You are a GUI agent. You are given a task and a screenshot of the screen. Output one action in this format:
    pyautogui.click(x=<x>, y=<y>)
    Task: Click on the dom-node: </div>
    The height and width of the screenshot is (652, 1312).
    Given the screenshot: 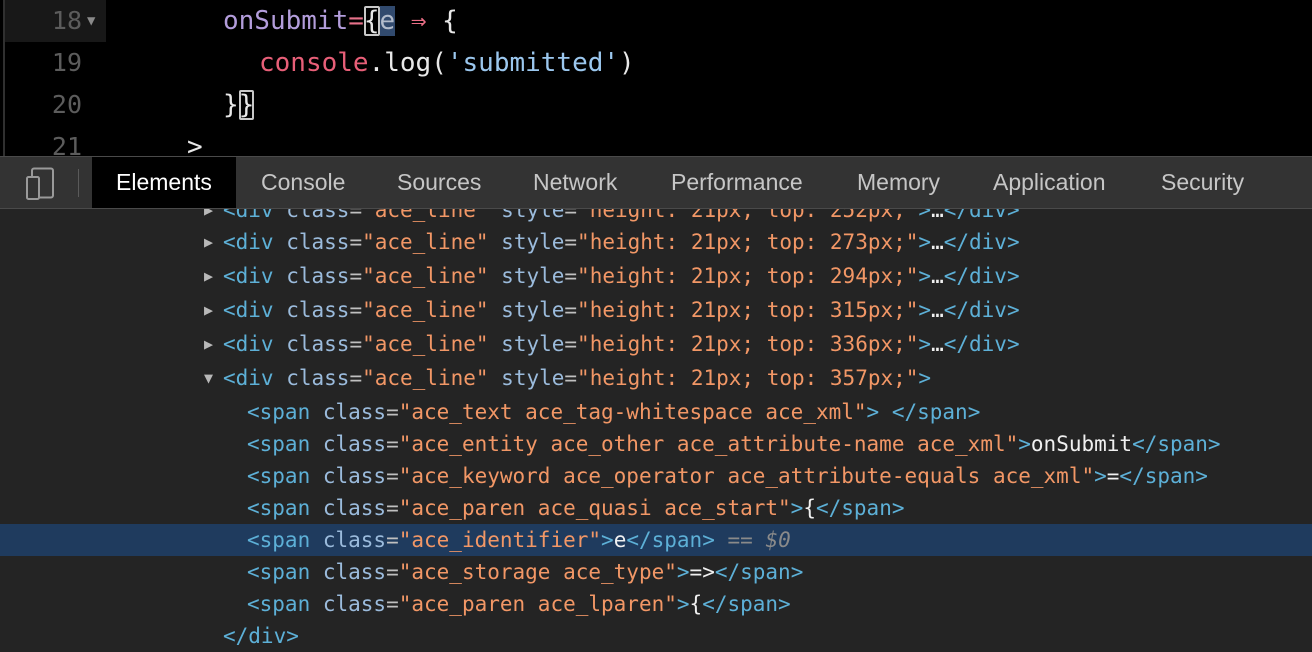 What is the action you would take?
    pyautogui.click(x=656, y=636)
    